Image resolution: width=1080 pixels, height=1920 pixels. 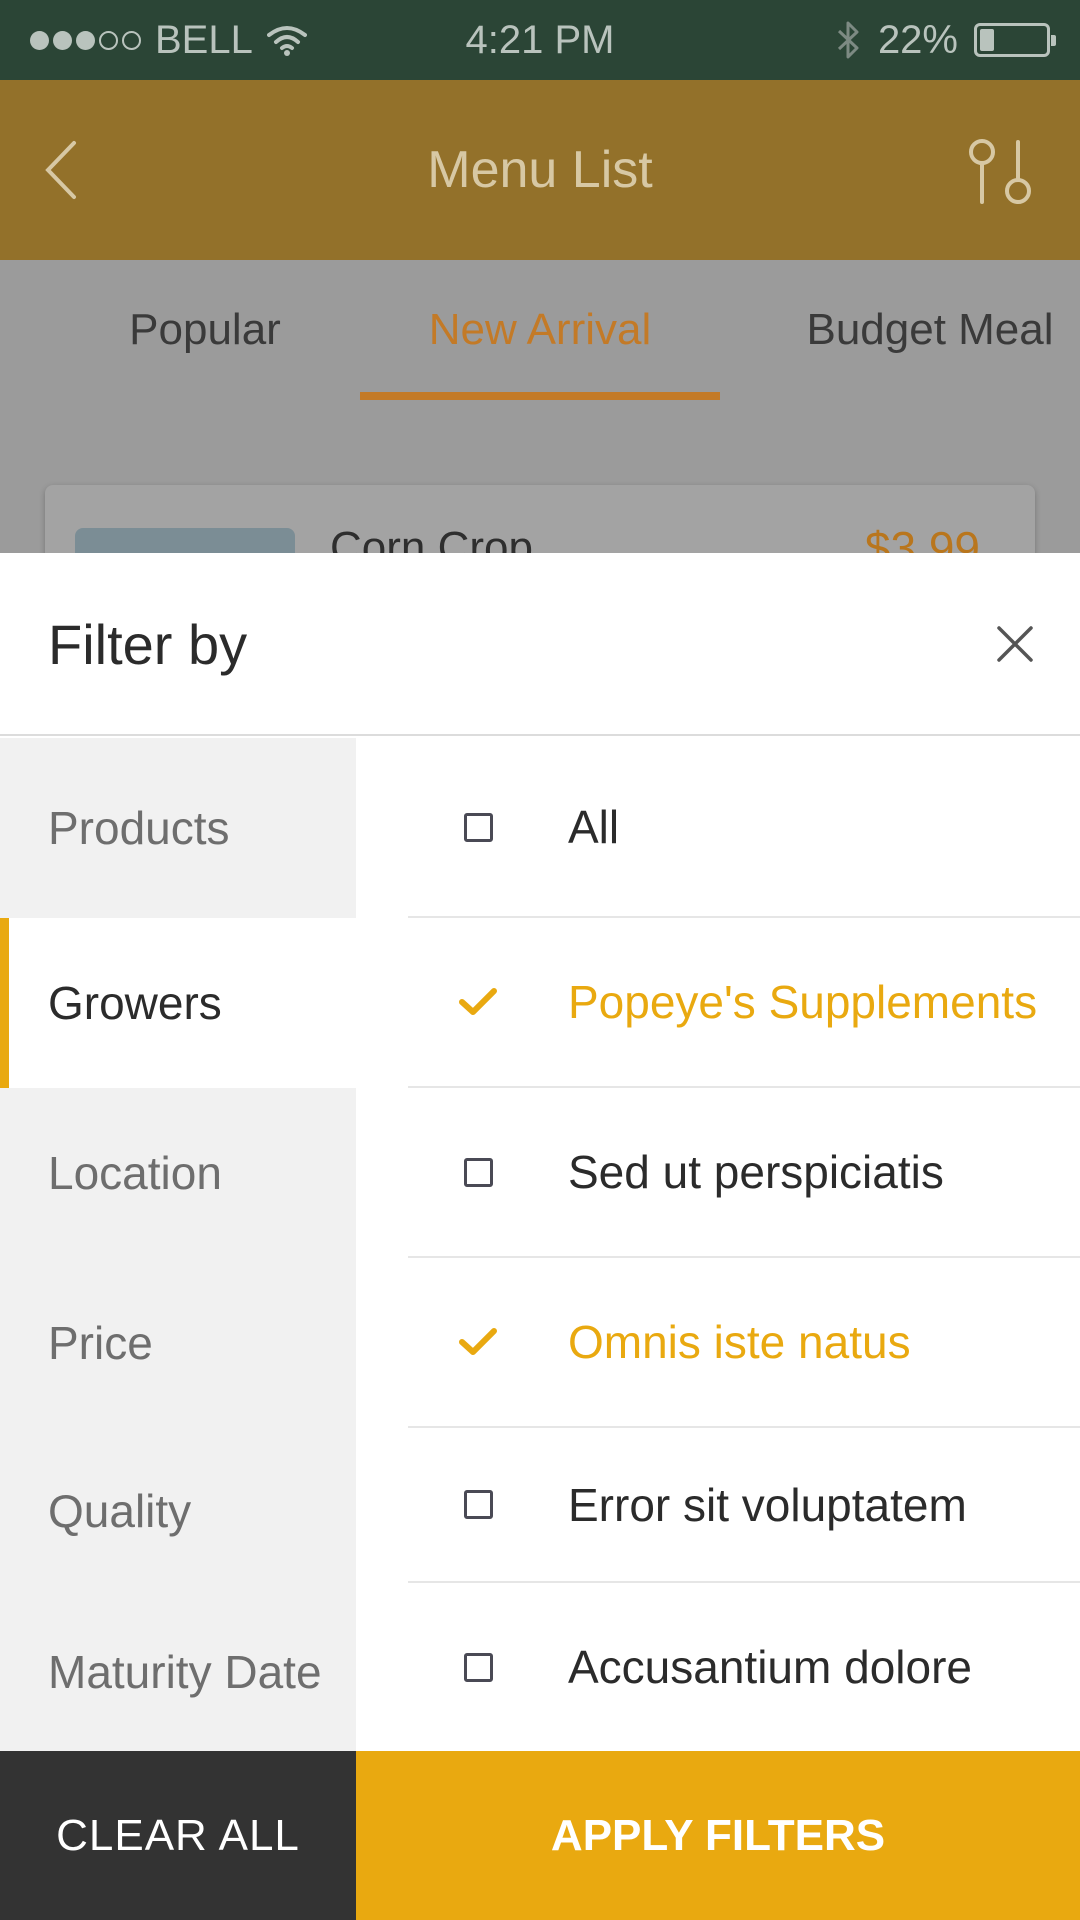 I want to click on sliders-icon, so click(x=1000, y=173).